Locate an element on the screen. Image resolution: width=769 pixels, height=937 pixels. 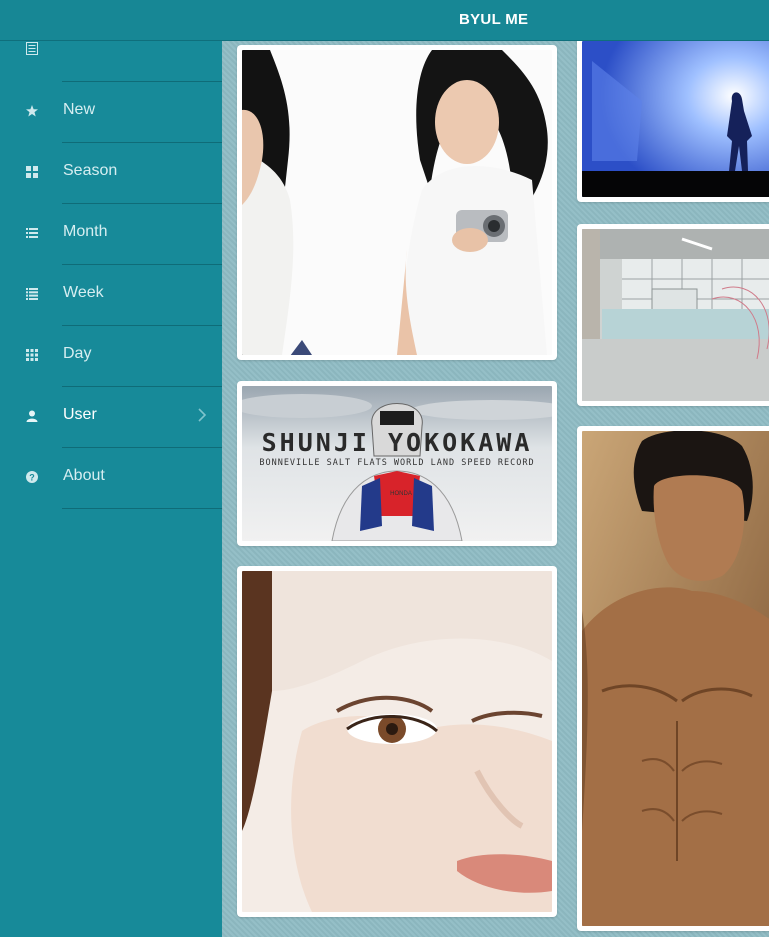
app-title: BYUL ME is located at coordinates (494, 19).